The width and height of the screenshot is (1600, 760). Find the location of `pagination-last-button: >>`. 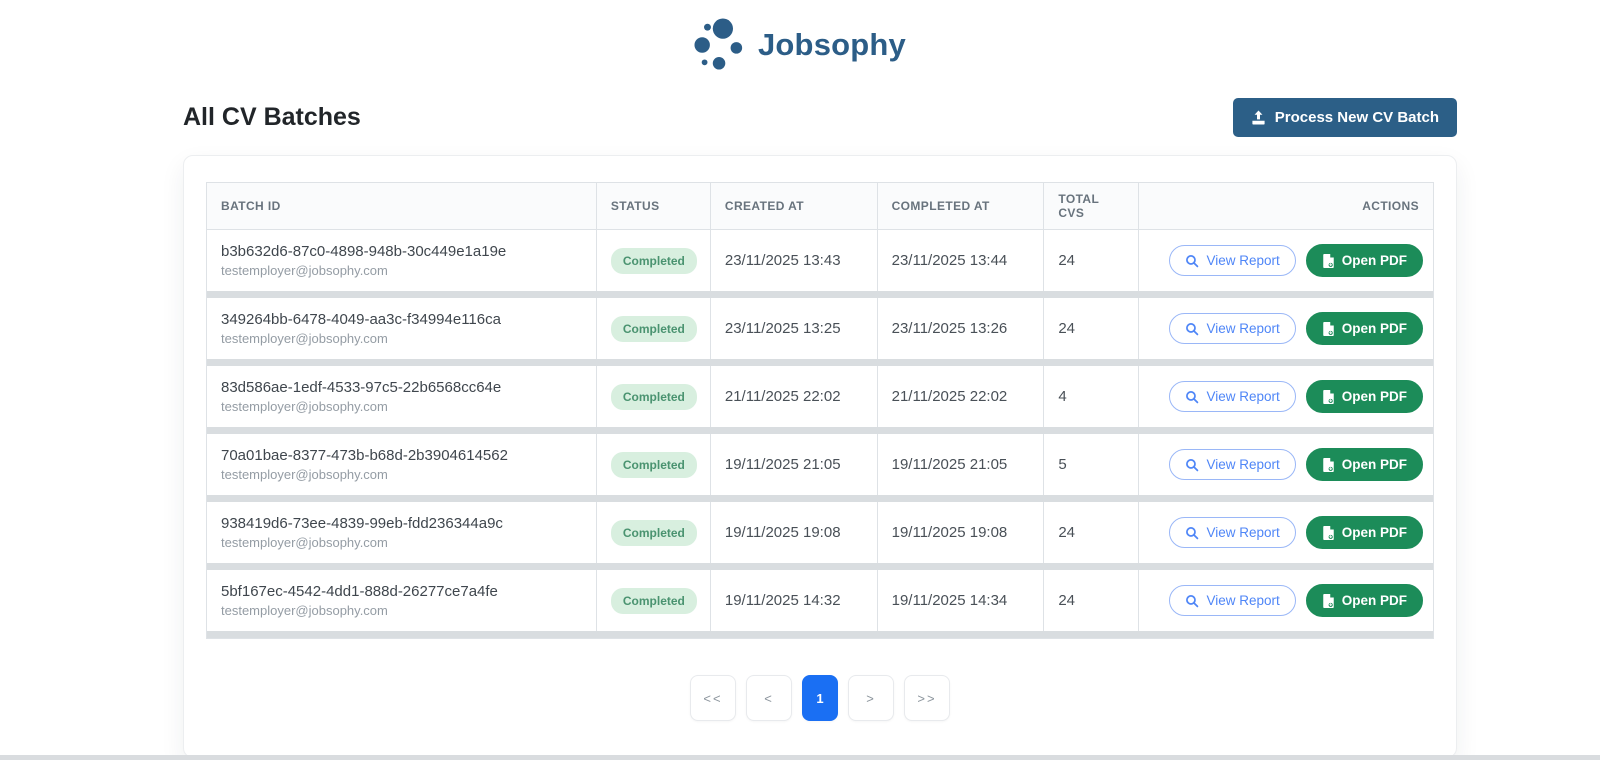

pagination-last-button: >> is located at coordinates (927, 698).